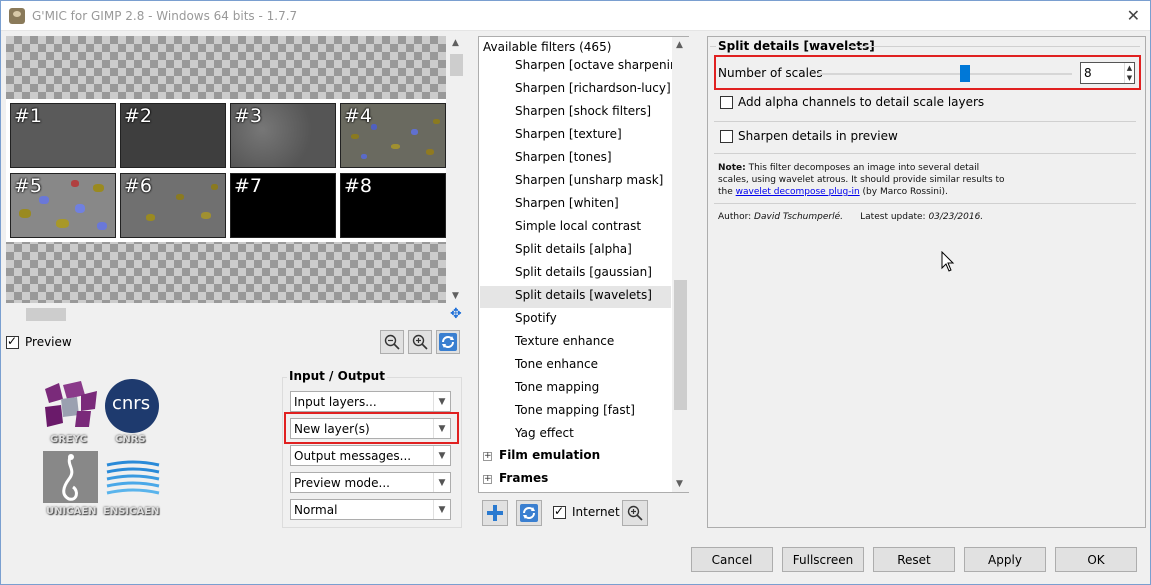 The width and height of the screenshot is (1151, 585). Describe the element at coordinates (226, 314) in the screenshot. I see `preview-horizontal-scrollbar` at that location.